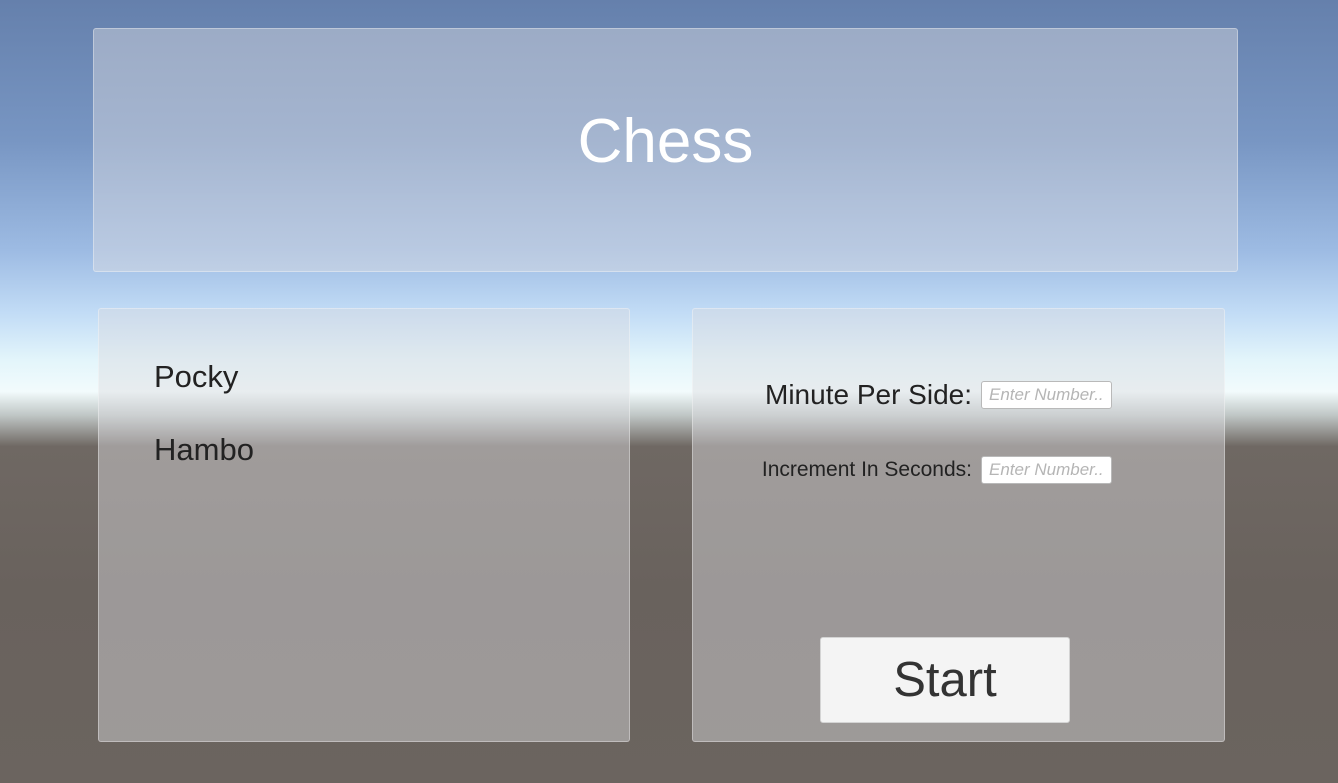 This screenshot has height=783, width=1338. What do you see at coordinates (868, 394) in the screenshot?
I see `minutes-per-side-label: Minute Per Side:` at bounding box center [868, 394].